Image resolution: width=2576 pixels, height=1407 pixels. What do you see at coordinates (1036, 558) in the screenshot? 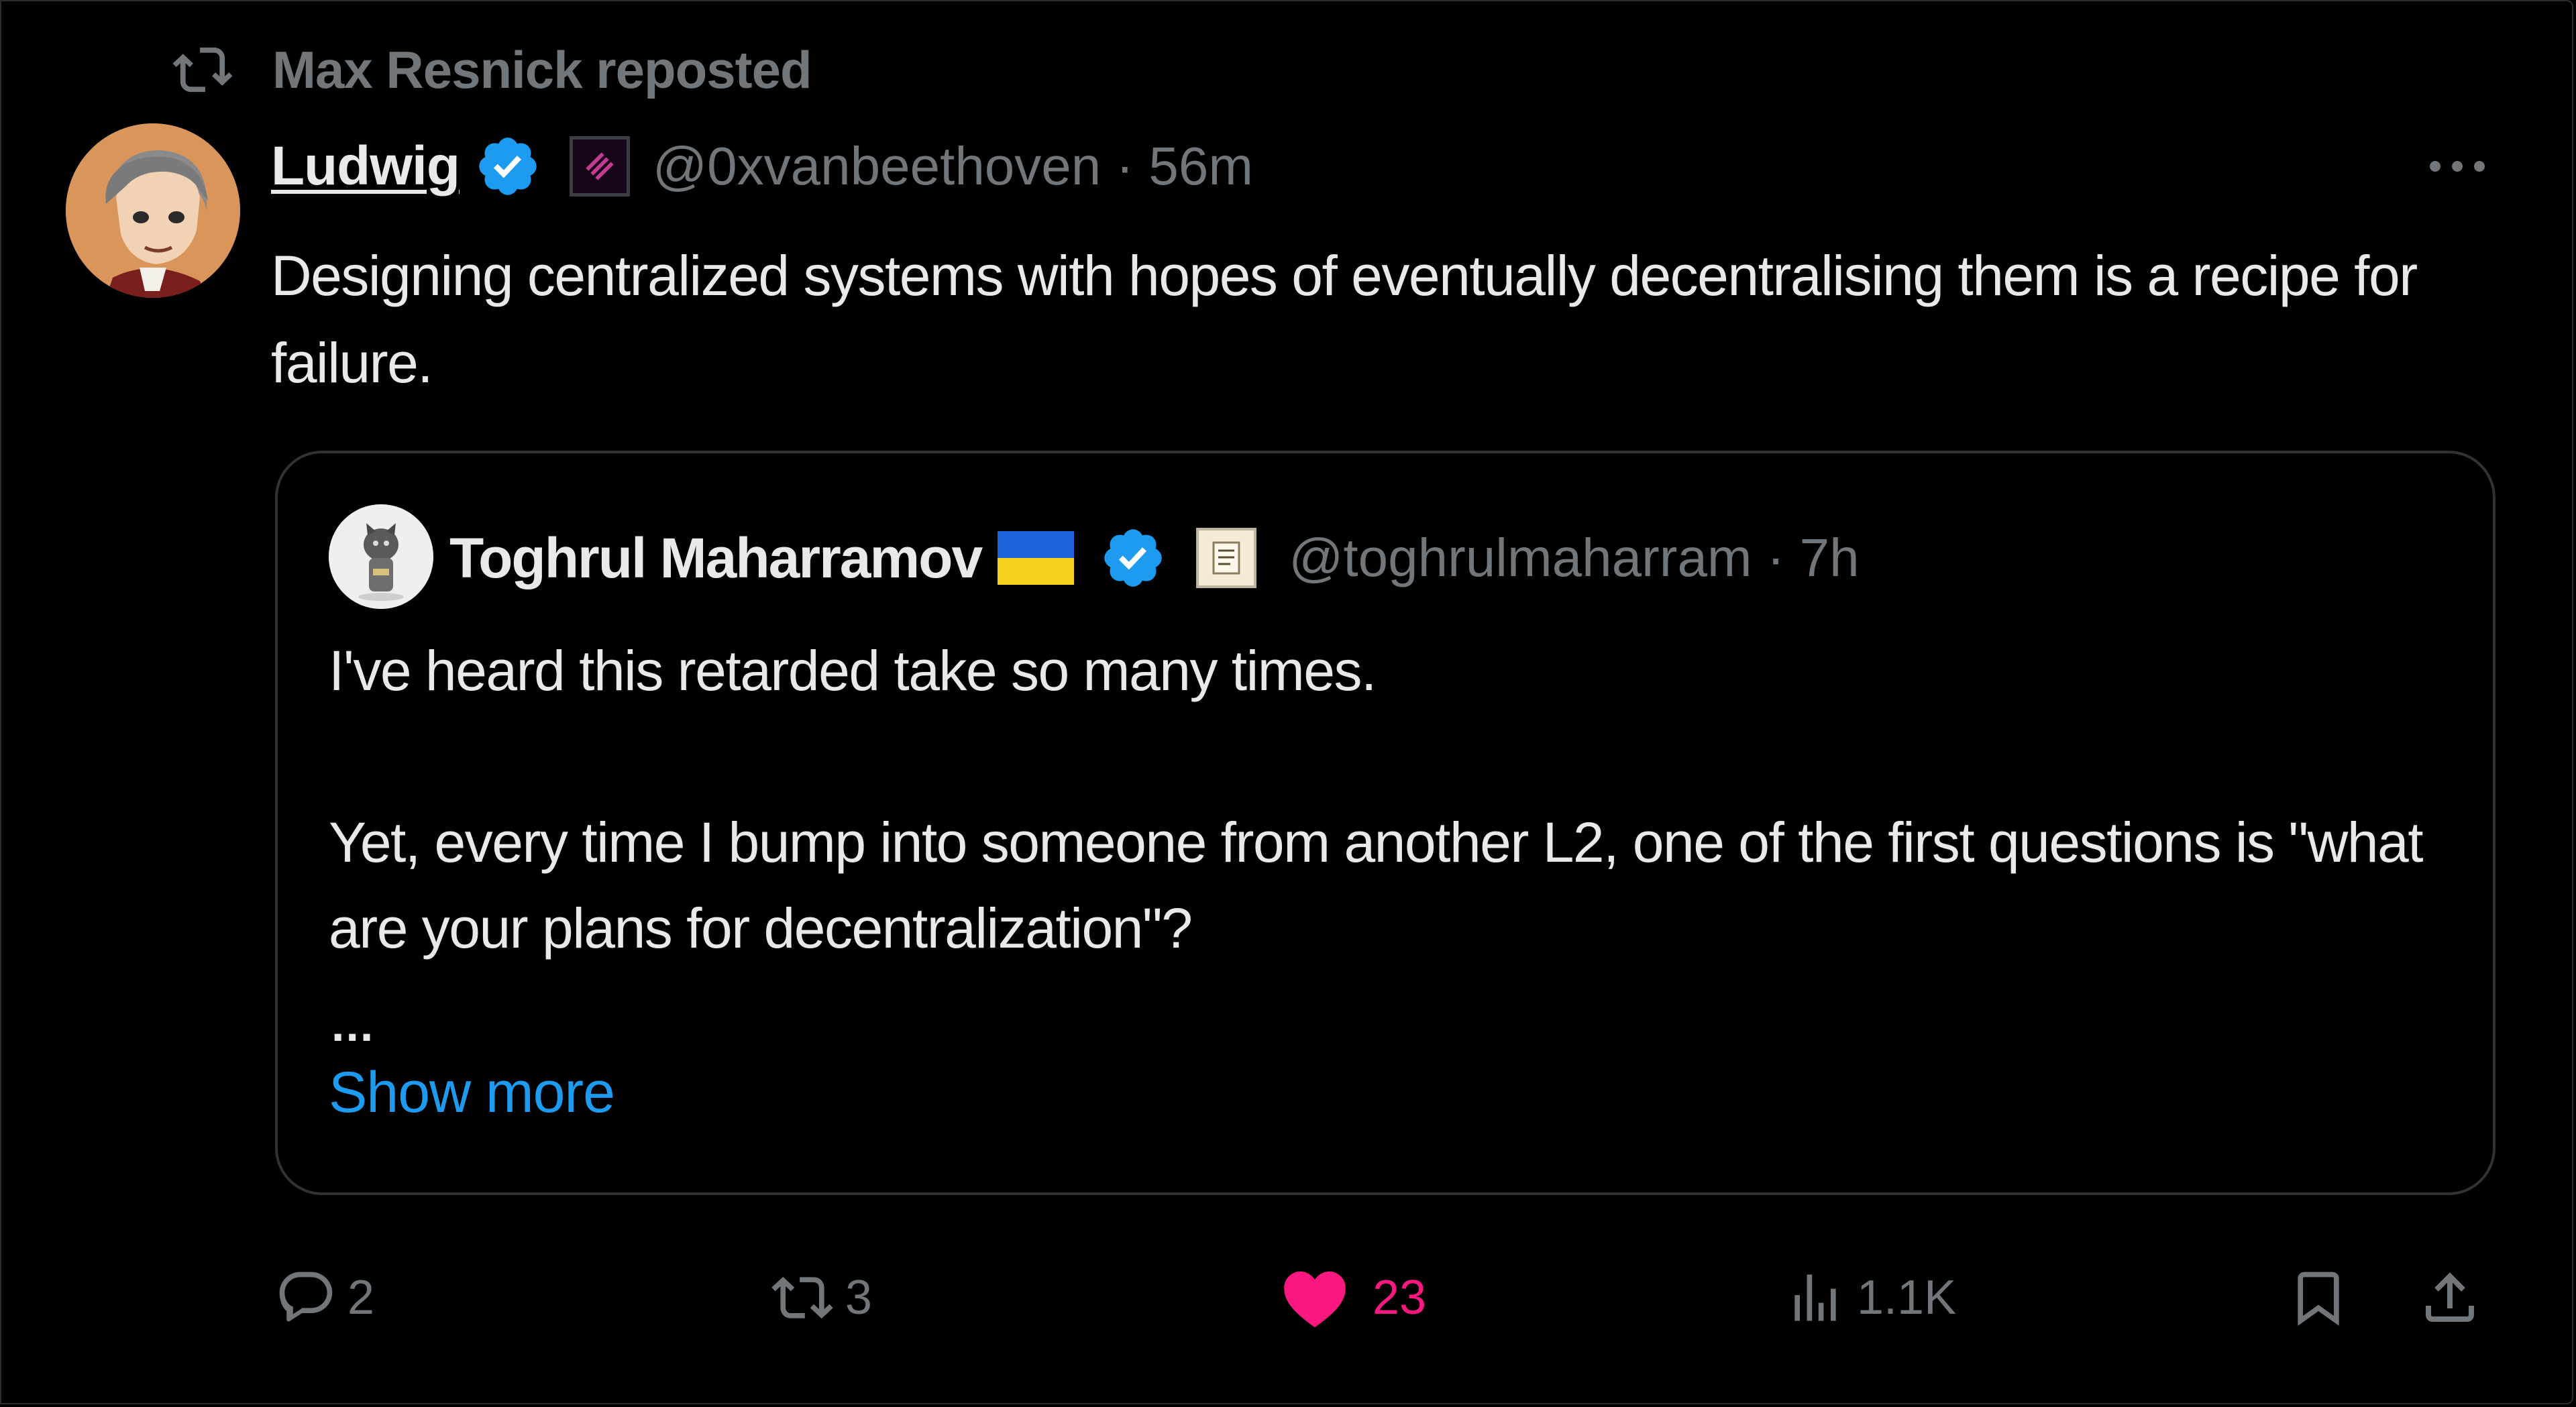
I see `ukraine-flag-icon` at bounding box center [1036, 558].